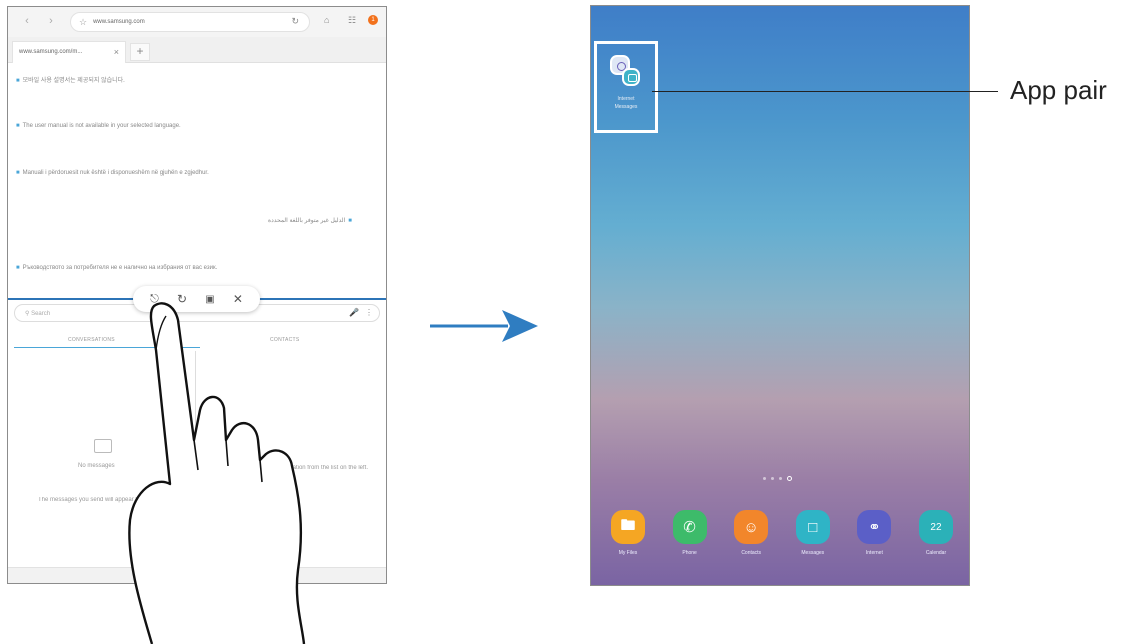 Image resolution: width=1123 pixels, height=644 pixels. What do you see at coordinates (352, 20) in the screenshot?
I see `bookmarks-icon: ☷` at bounding box center [352, 20].